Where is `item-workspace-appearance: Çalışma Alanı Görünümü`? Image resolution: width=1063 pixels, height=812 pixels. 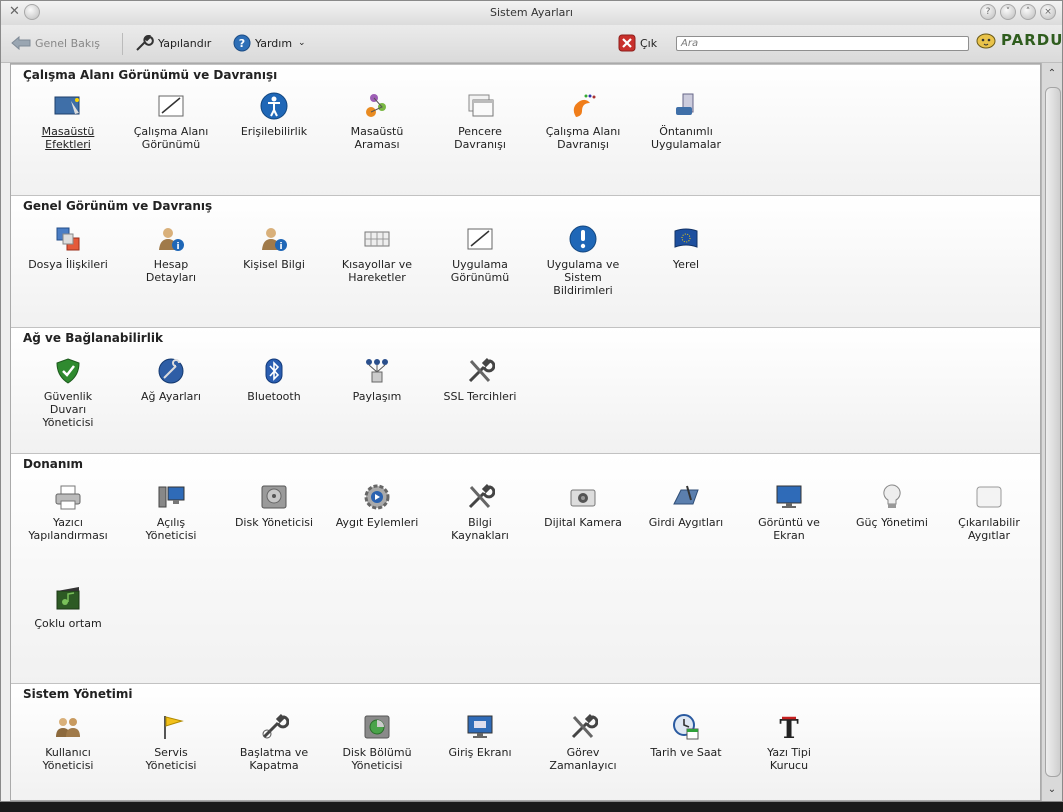
item-workspace-appearance: Çalışma Alanı Görünümü is located at coordinates (171, 121).